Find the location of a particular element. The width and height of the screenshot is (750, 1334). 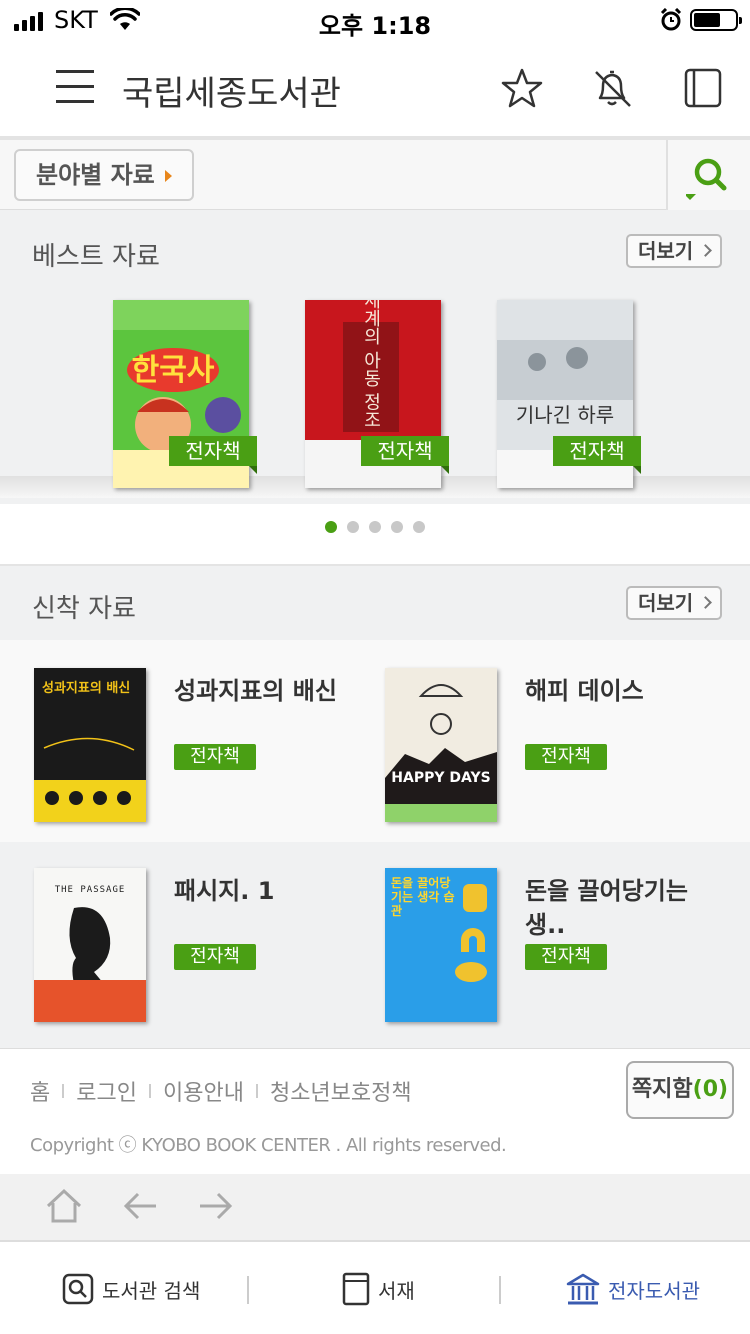

tab-bookshelf: 서재 is located at coordinates (378, 1289).